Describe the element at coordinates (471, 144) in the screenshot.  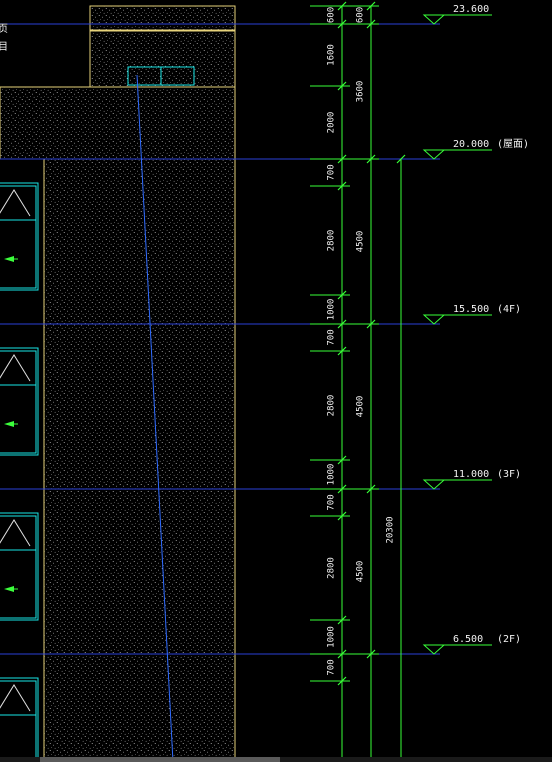
I see `elevation-value: 20.000` at that location.